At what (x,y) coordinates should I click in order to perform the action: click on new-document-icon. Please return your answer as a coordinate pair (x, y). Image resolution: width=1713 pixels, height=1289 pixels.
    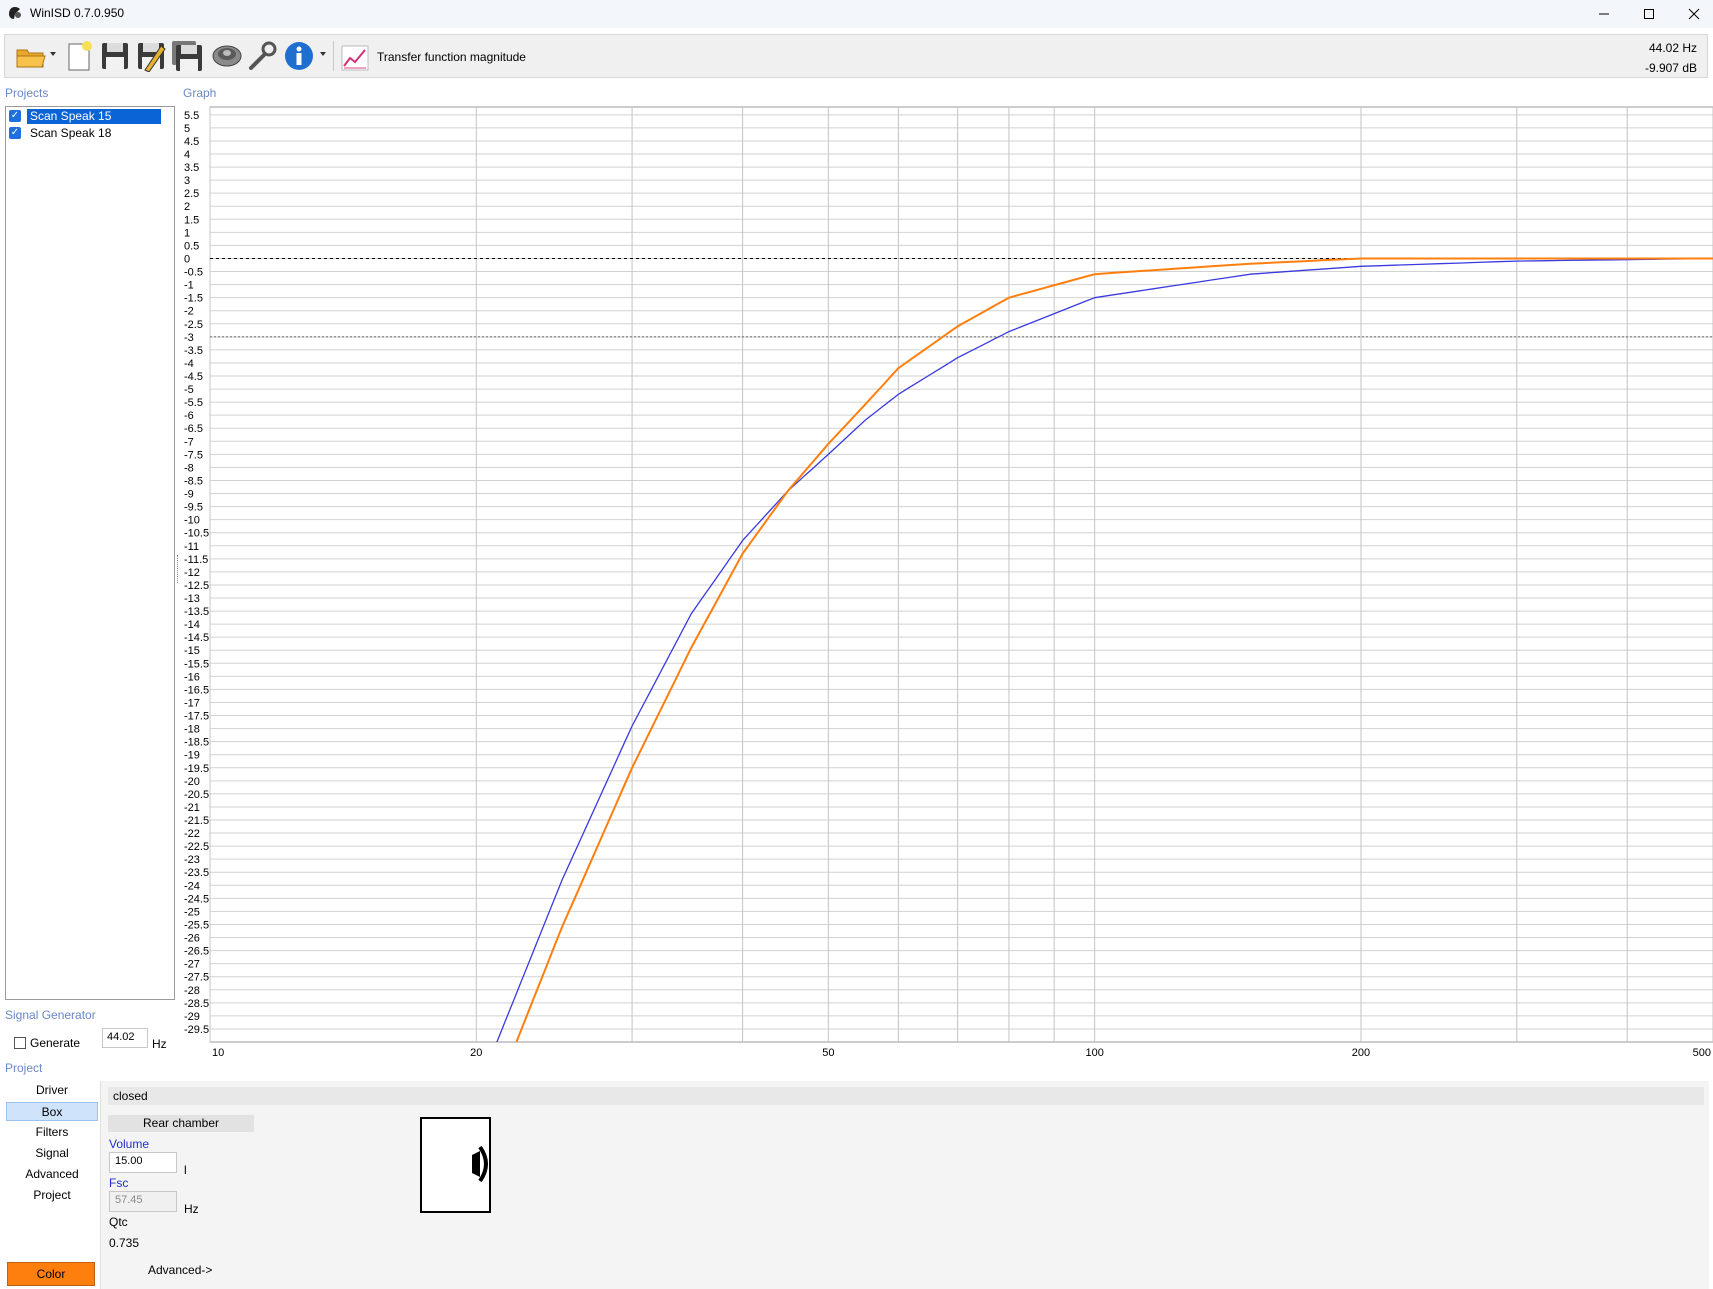
    Looking at the image, I should click on (79, 56).